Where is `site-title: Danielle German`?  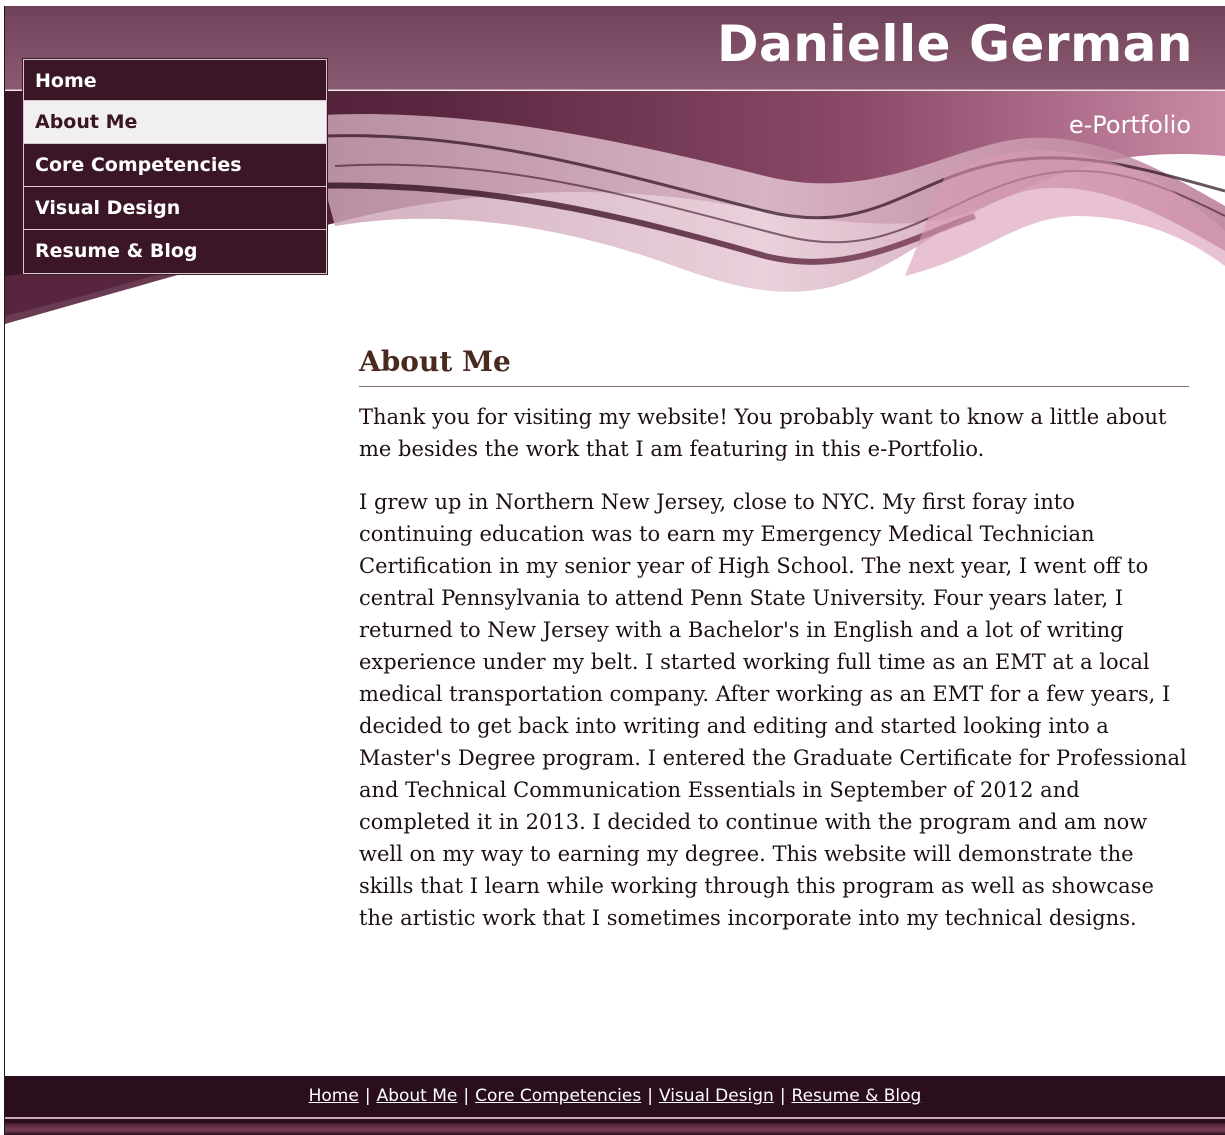 site-title: Danielle German is located at coordinates (954, 44).